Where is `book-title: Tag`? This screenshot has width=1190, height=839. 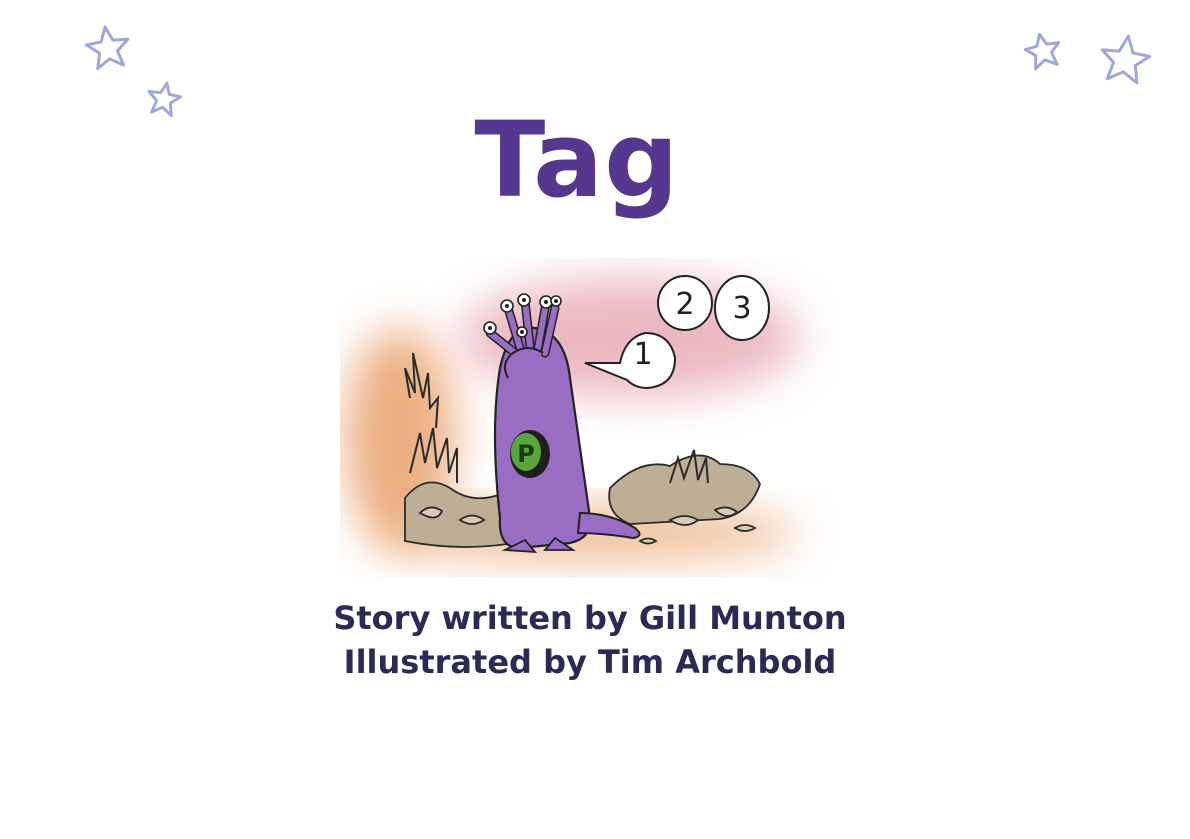
book-title: Tag is located at coordinates (577, 160).